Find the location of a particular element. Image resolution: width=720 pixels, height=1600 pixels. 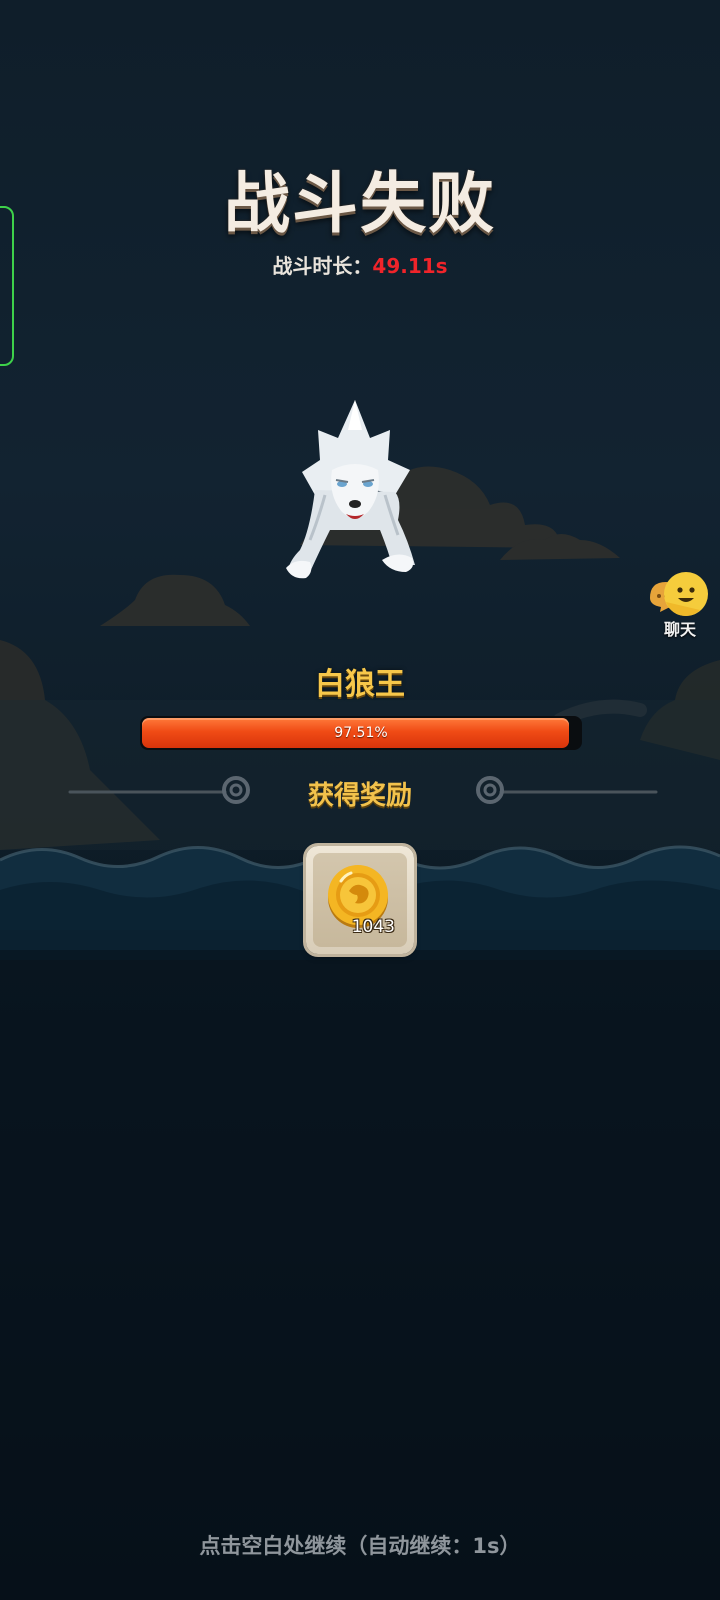

boss-hp-bar: 97.51% is located at coordinates (361, 733).